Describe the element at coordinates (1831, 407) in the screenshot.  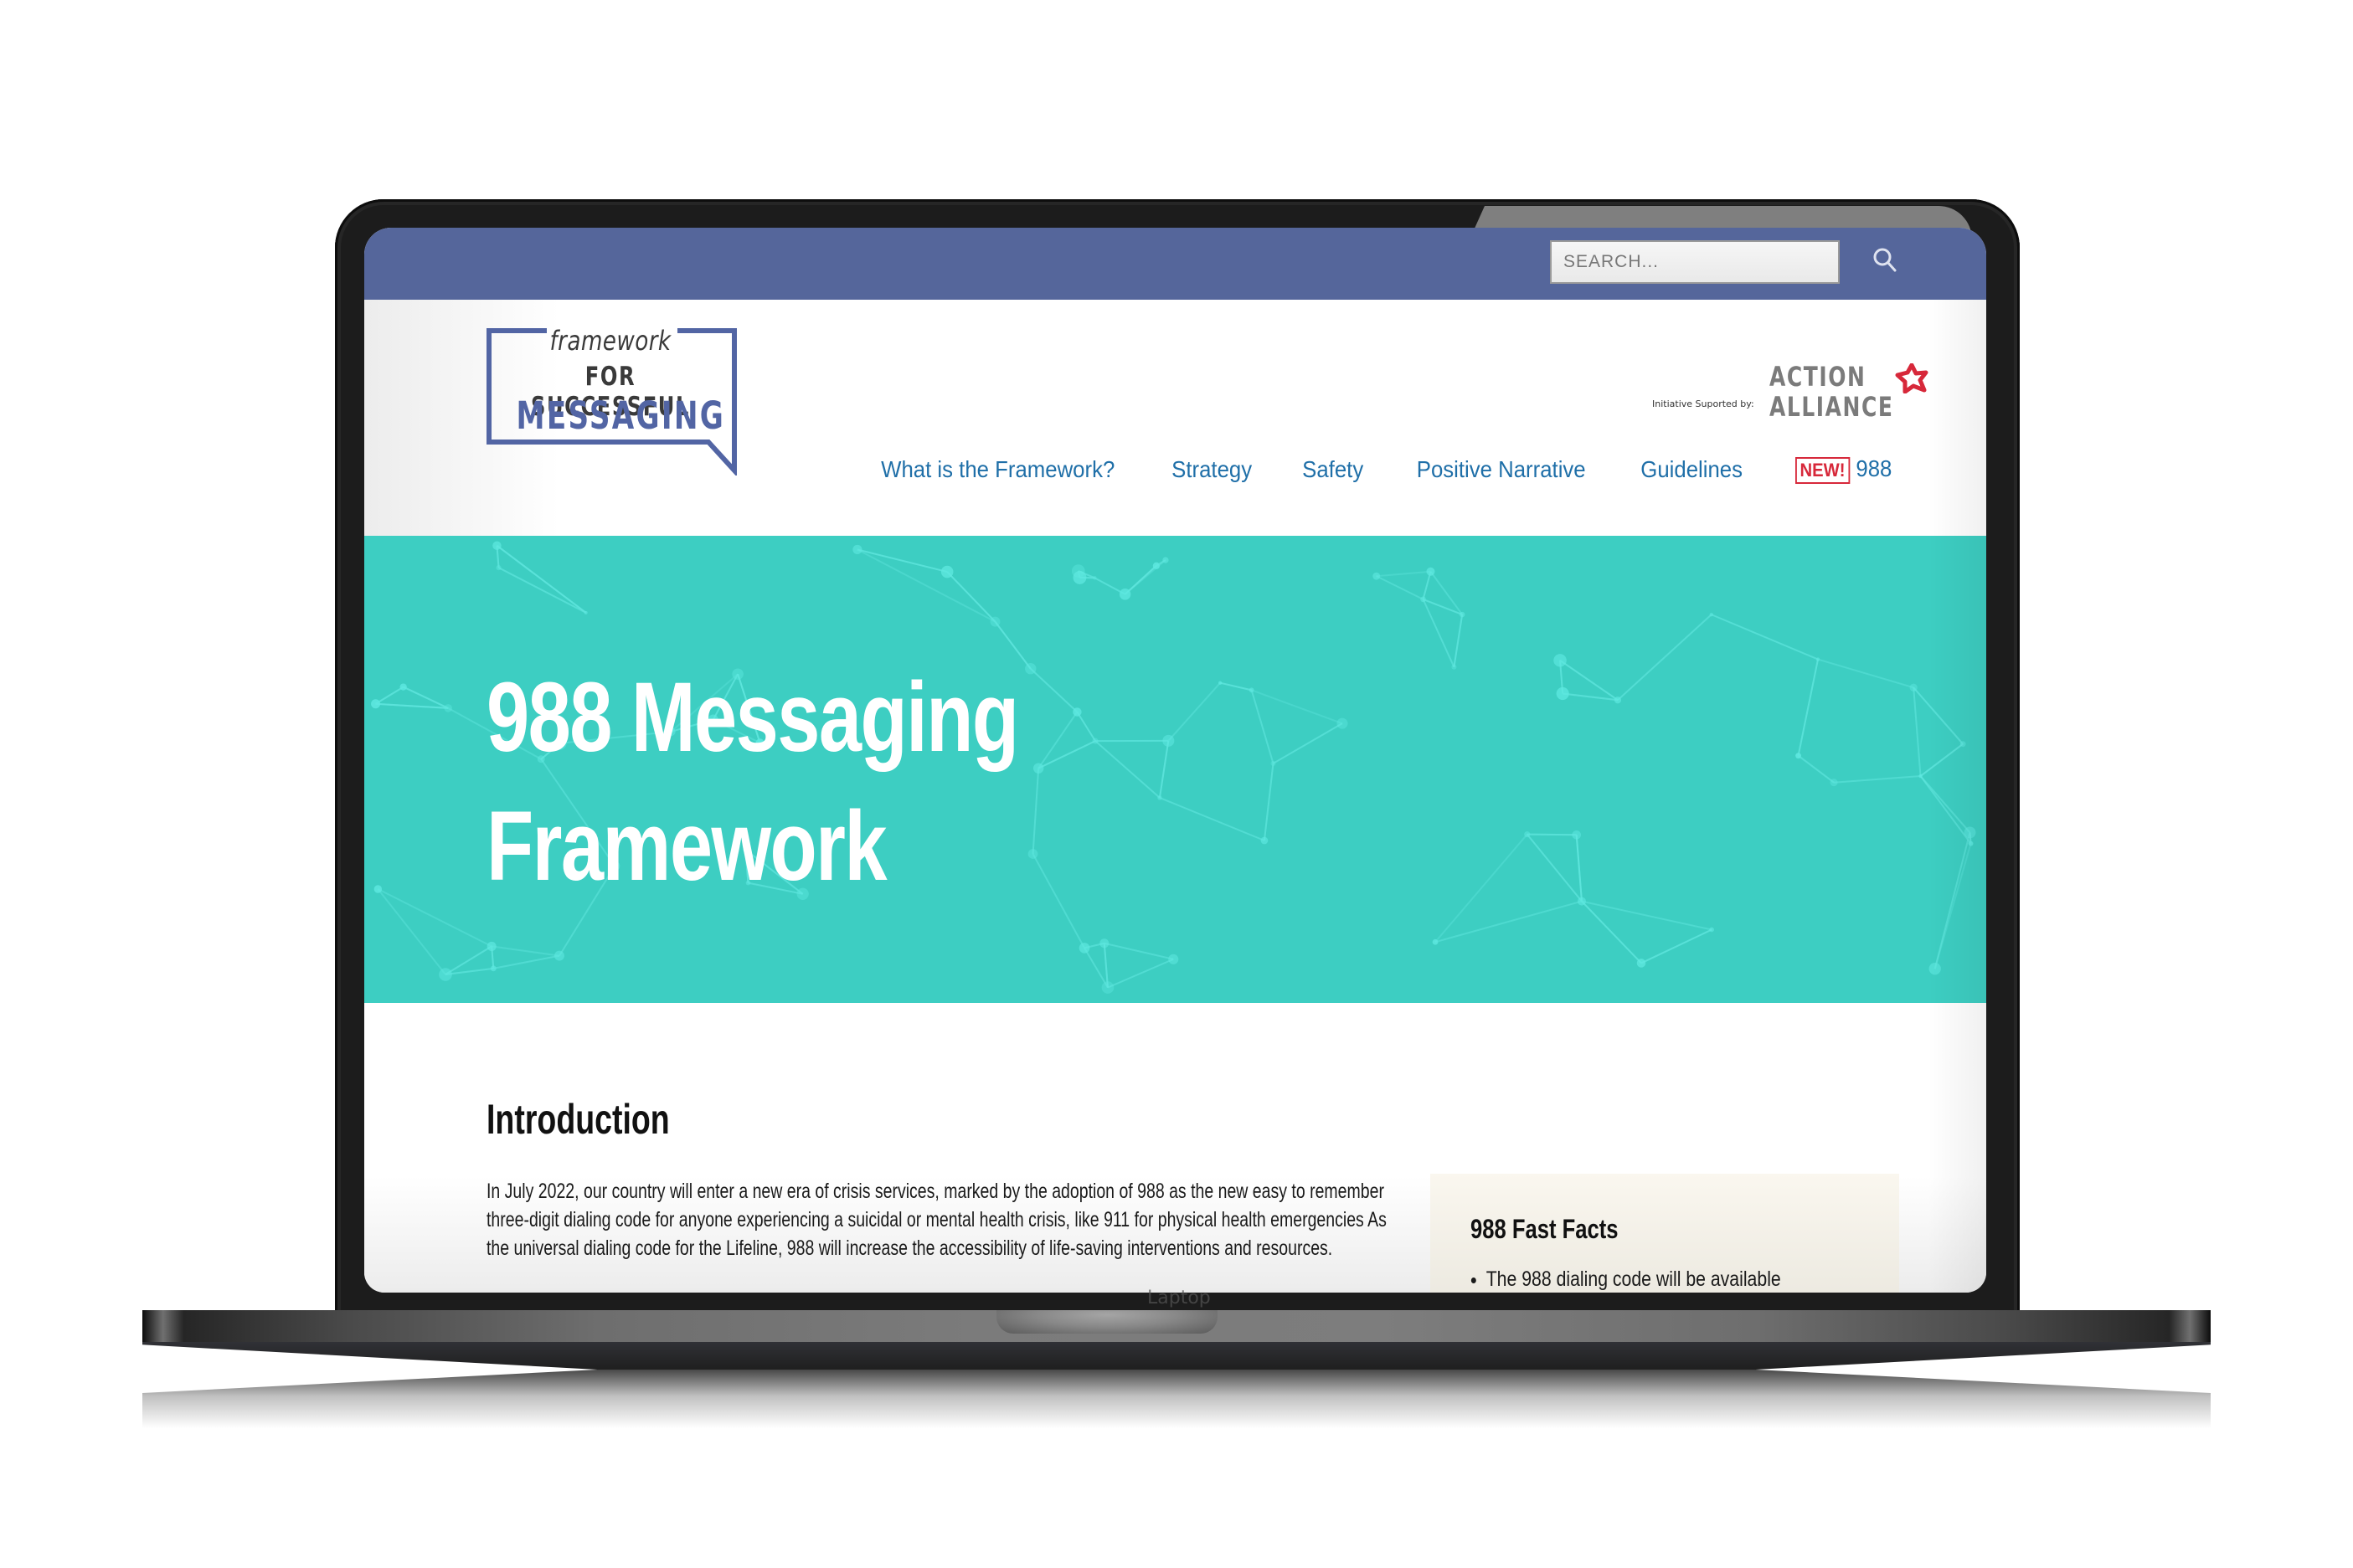
I see `partner-name-line2: ALLIANCE` at that location.